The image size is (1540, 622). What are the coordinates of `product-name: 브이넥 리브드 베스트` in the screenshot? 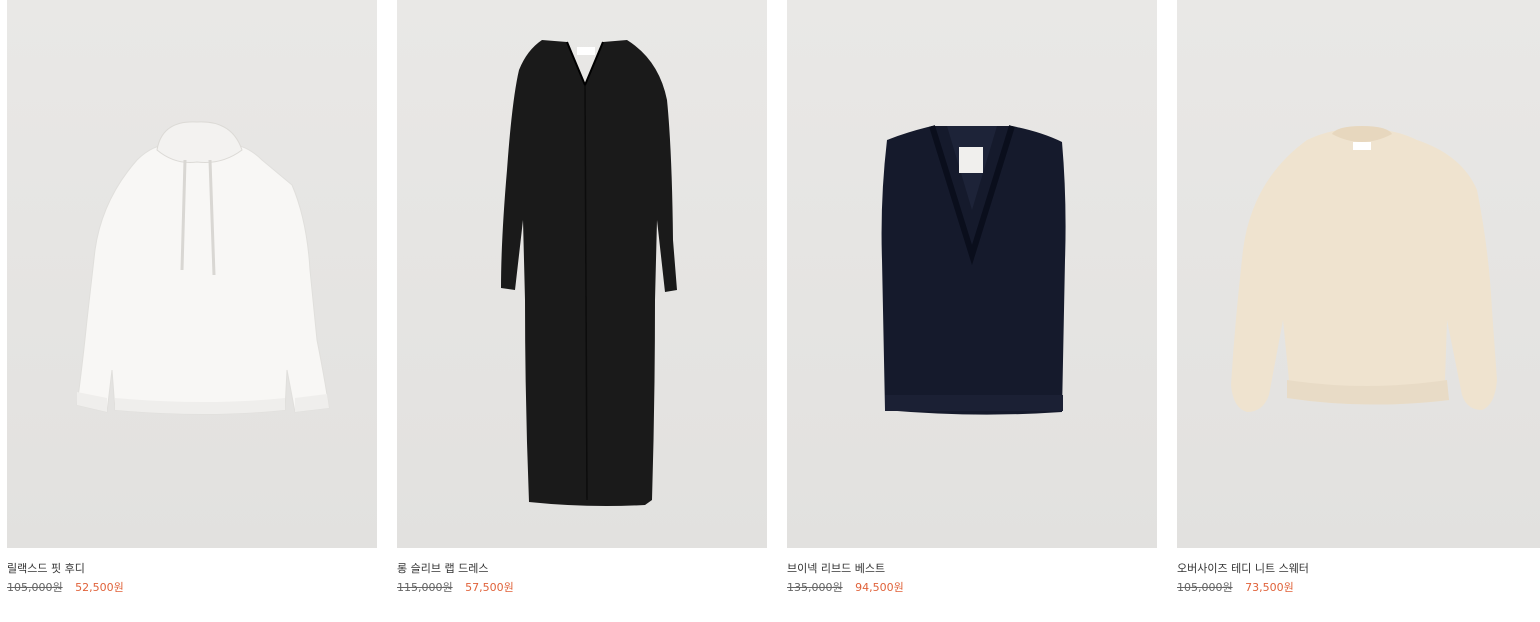 It's located at (972, 569).